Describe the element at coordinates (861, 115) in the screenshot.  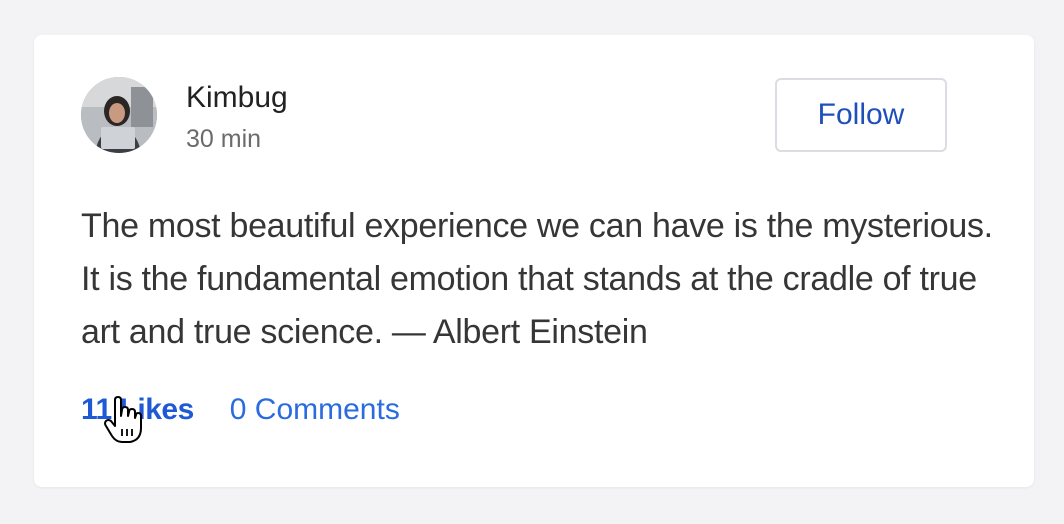
I see `follow-button: Follow` at that location.